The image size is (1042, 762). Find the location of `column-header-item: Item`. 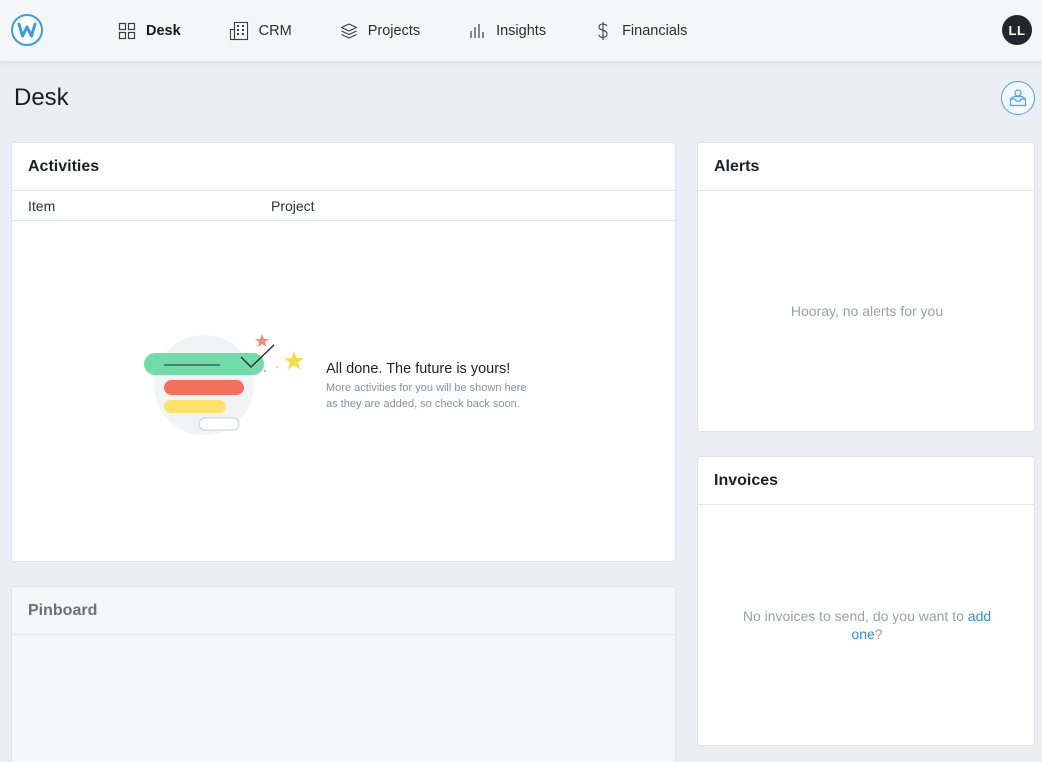

column-header-item: Item is located at coordinates (41, 206).